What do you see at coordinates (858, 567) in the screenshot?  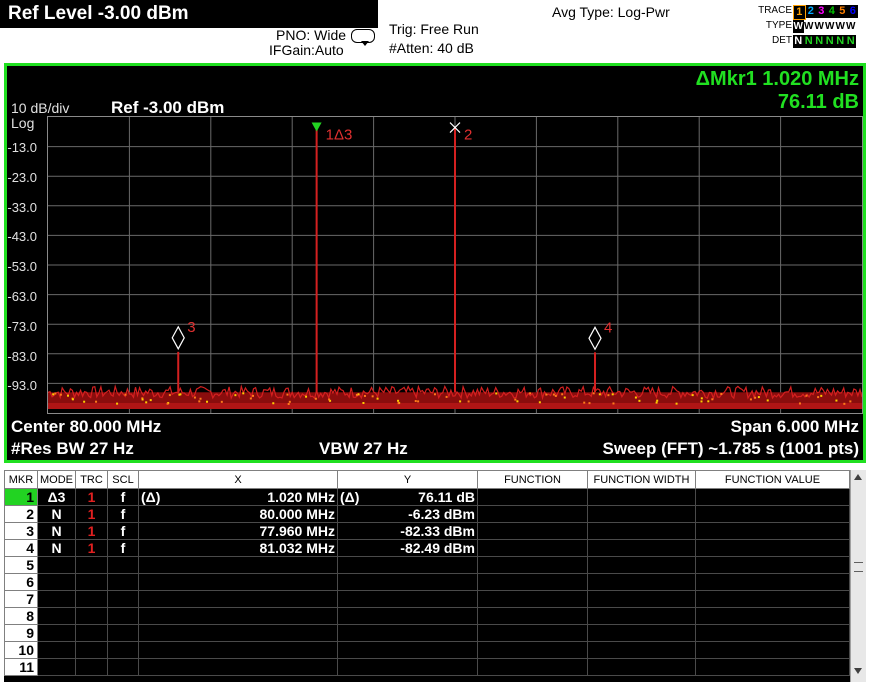 I see `scroll-grip-icon` at bounding box center [858, 567].